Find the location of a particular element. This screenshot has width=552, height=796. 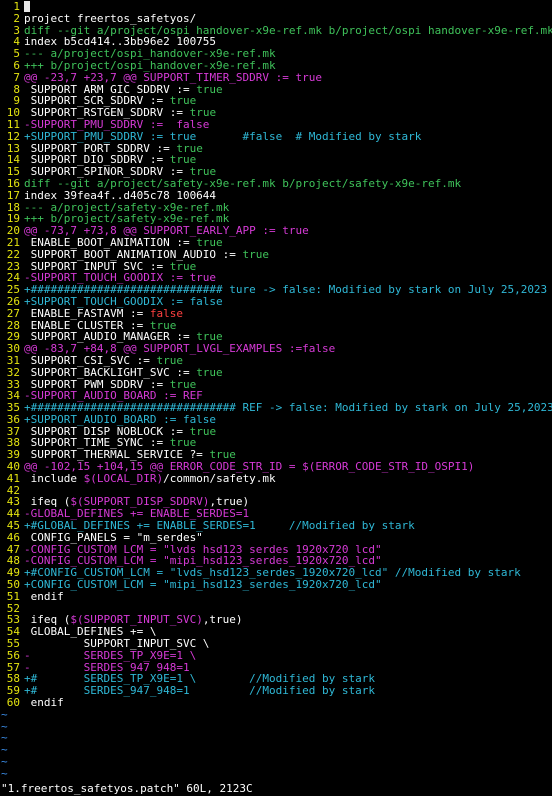

line-content: ENABLE_BOOT_ANIMATION := true is located at coordinates (286, 243).